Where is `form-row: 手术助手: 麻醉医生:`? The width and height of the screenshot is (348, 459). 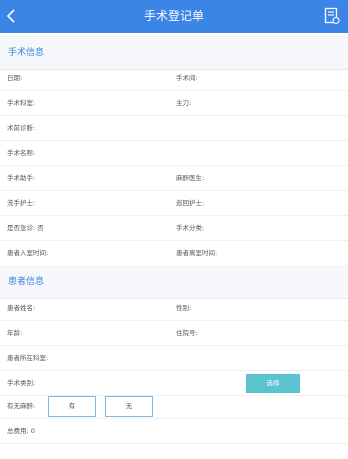 form-row: 手术助手: 麻醉医生: is located at coordinates (174, 178).